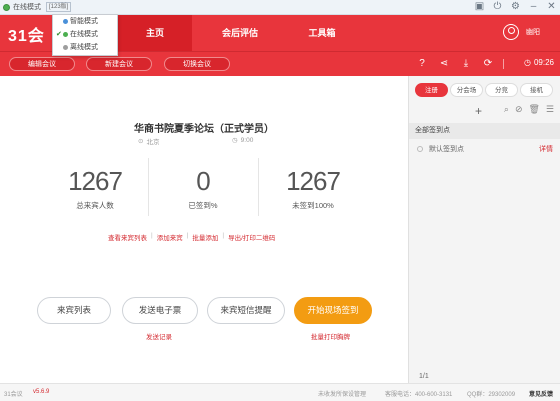 The image size is (560, 401). Describe the element at coordinates (431, 90) in the screenshot. I see `tab-register: 注册` at that location.